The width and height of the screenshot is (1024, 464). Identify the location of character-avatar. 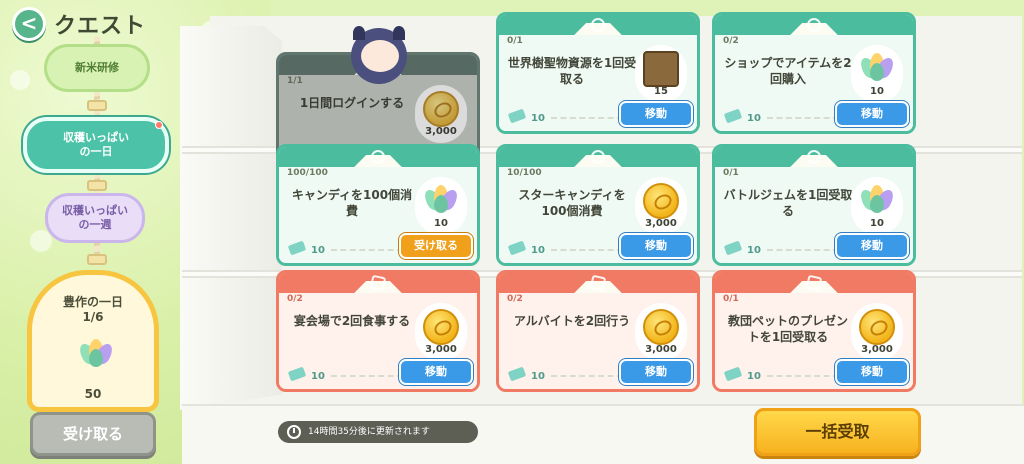
(378, 56).